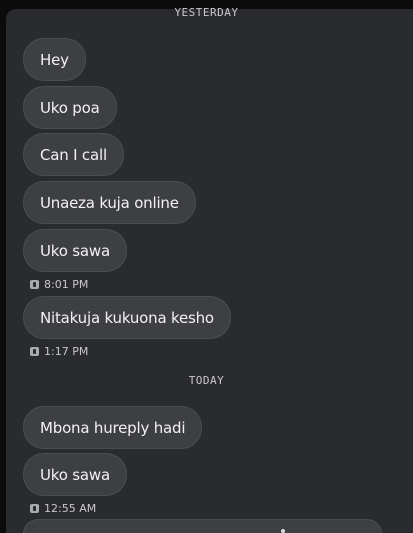  Describe the element at coordinates (206, 380) in the screenshot. I see `date-divider-today: TODAY` at that location.